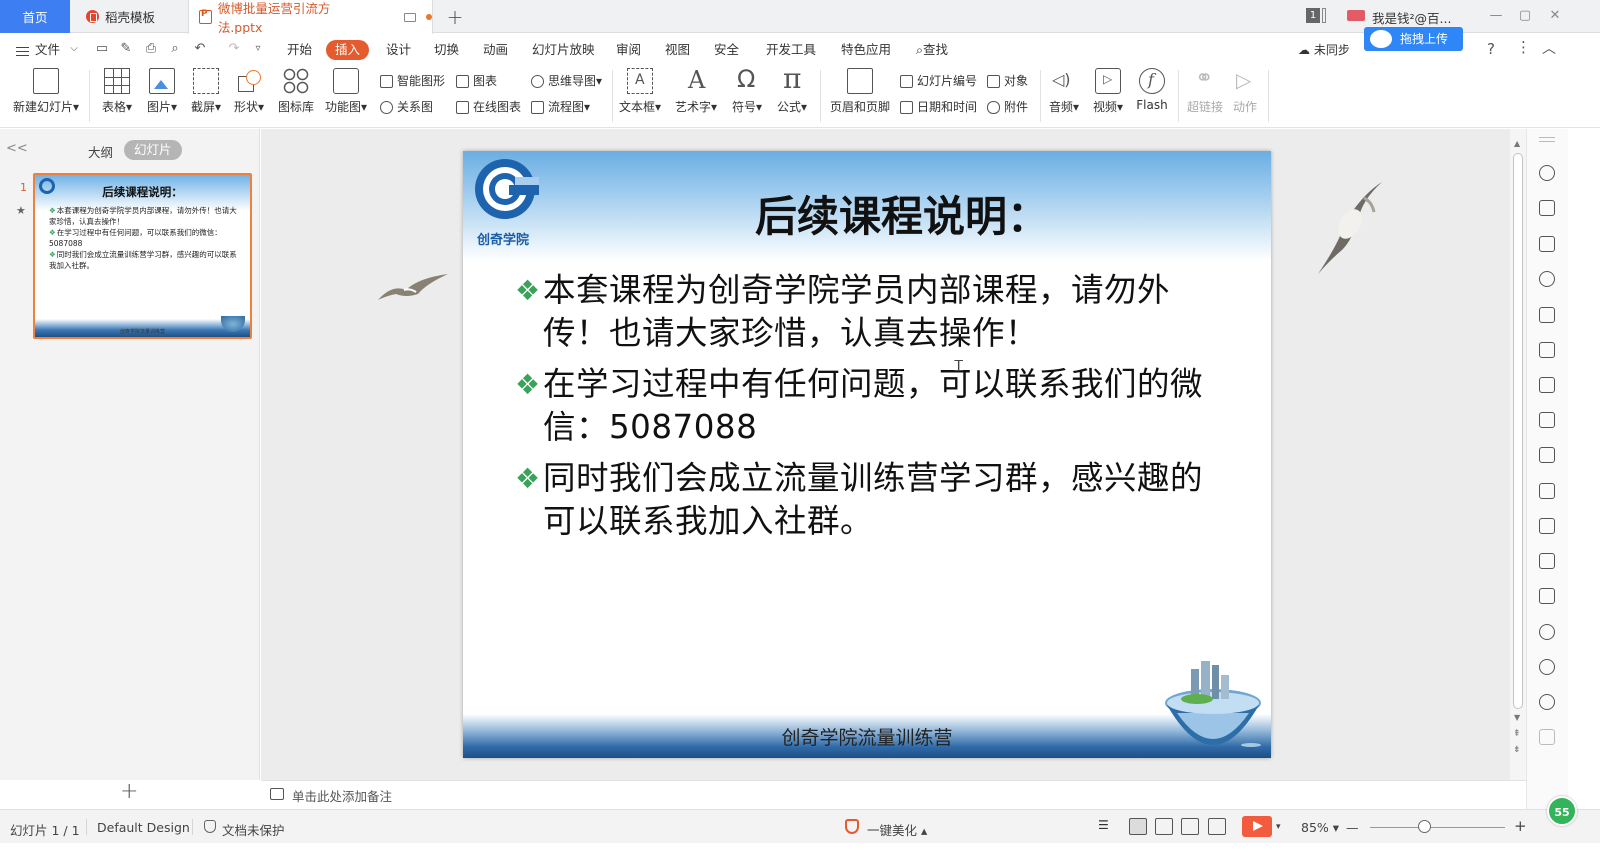  What do you see at coordinates (1523, 47) in the screenshot?
I see `more-menu-button: ⋮` at bounding box center [1523, 47].